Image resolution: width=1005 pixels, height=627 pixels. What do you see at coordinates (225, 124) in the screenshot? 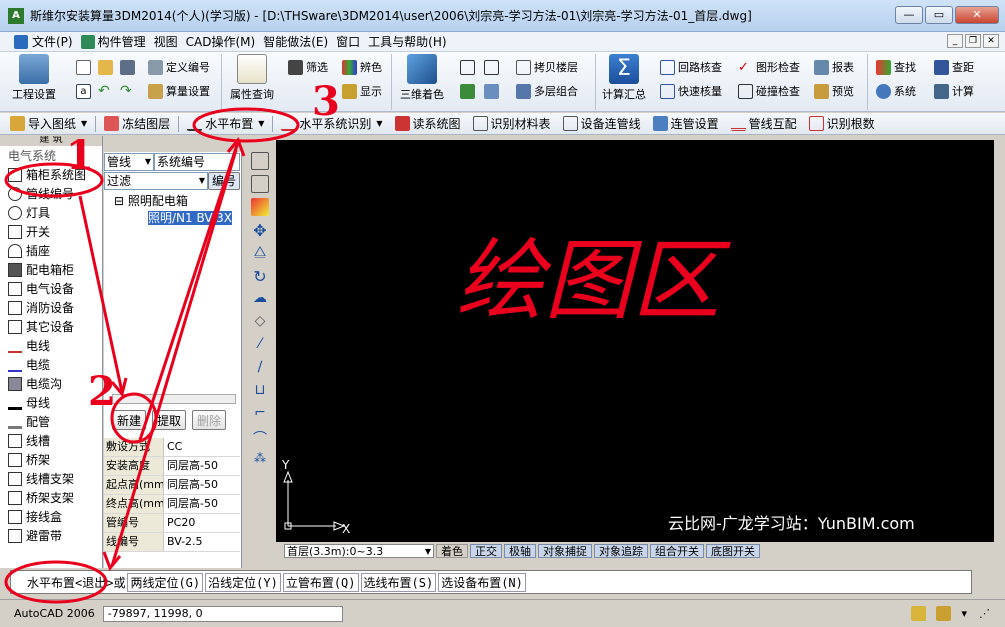
I see `horizontal-layout-button: 水平布置 ▼` at bounding box center [225, 124].